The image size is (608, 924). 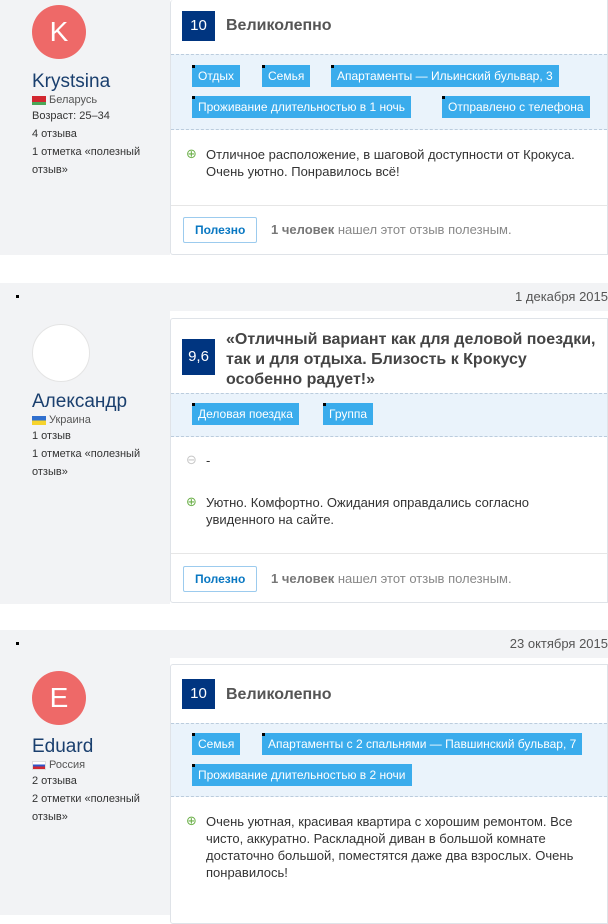 What do you see at coordinates (70, 420) in the screenshot?
I see `country-label: Украина` at bounding box center [70, 420].